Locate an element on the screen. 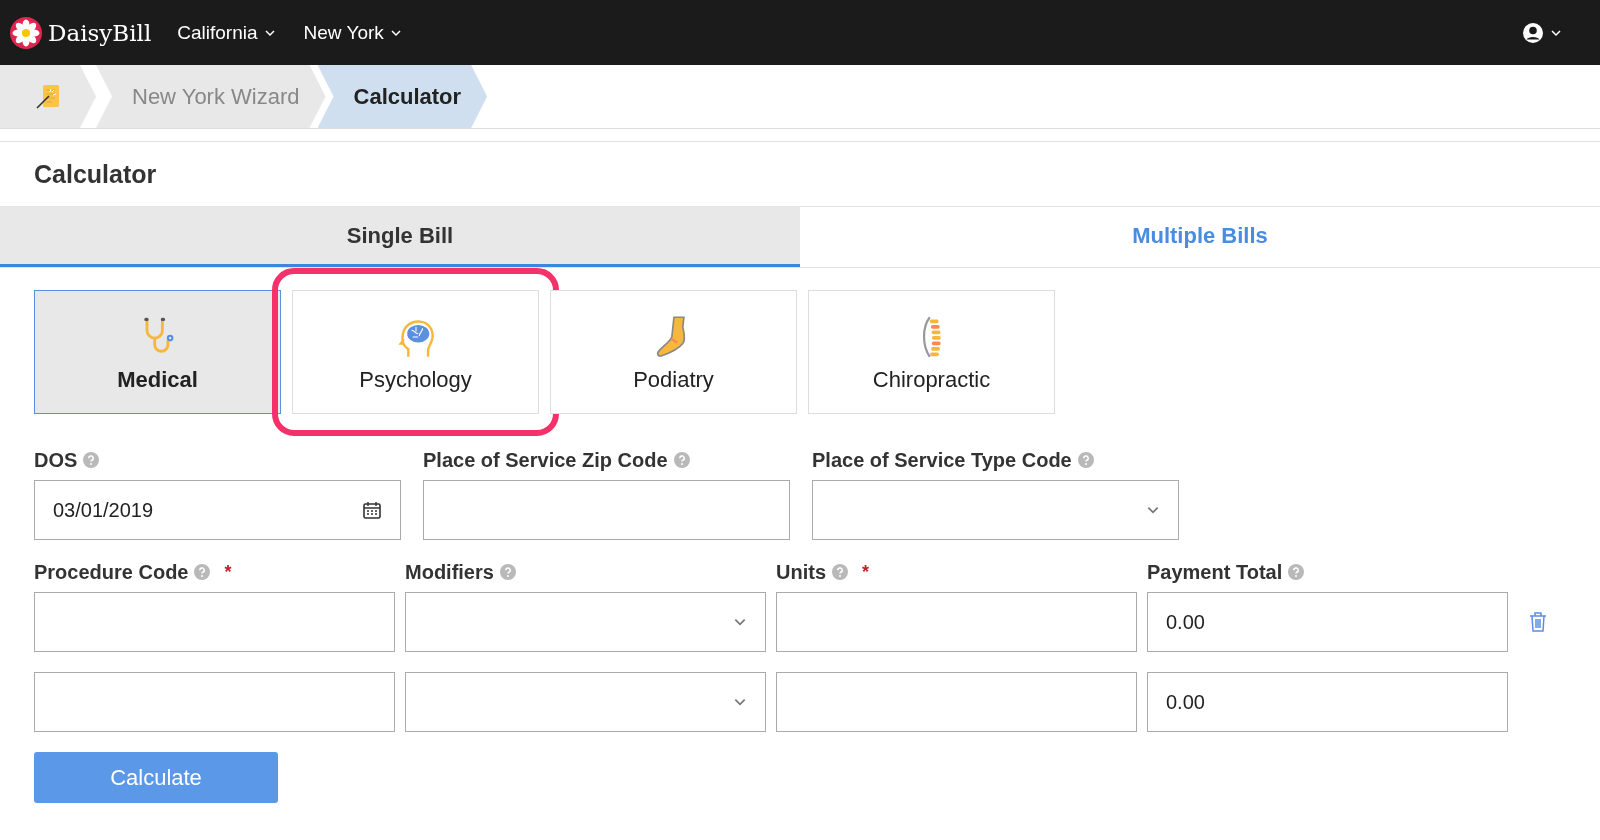  tab: Single Bill is located at coordinates (400, 237).